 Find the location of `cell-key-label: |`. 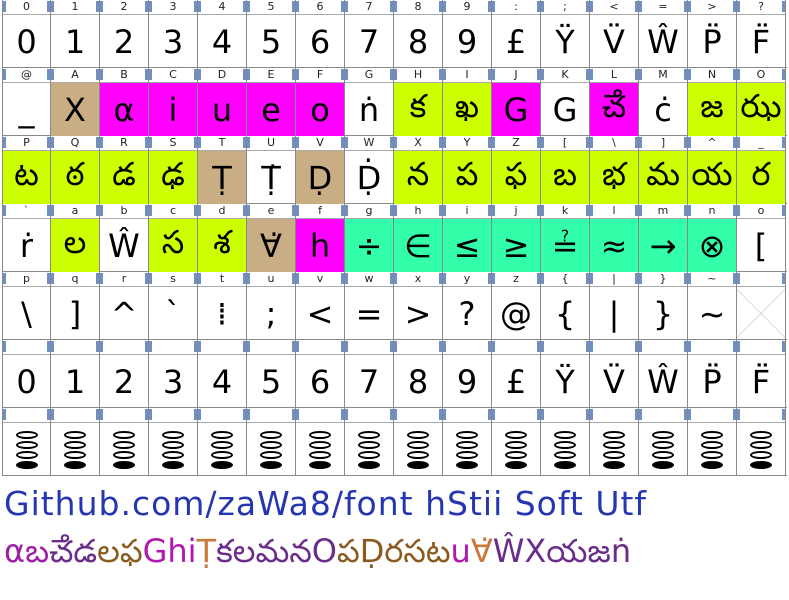

cell-key-label: | is located at coordinates (614, 279).